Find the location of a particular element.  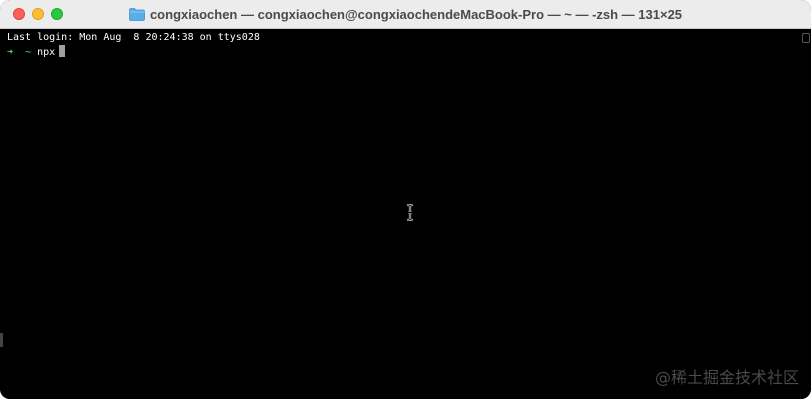

text-cursor is located at coordinates (62, 51).